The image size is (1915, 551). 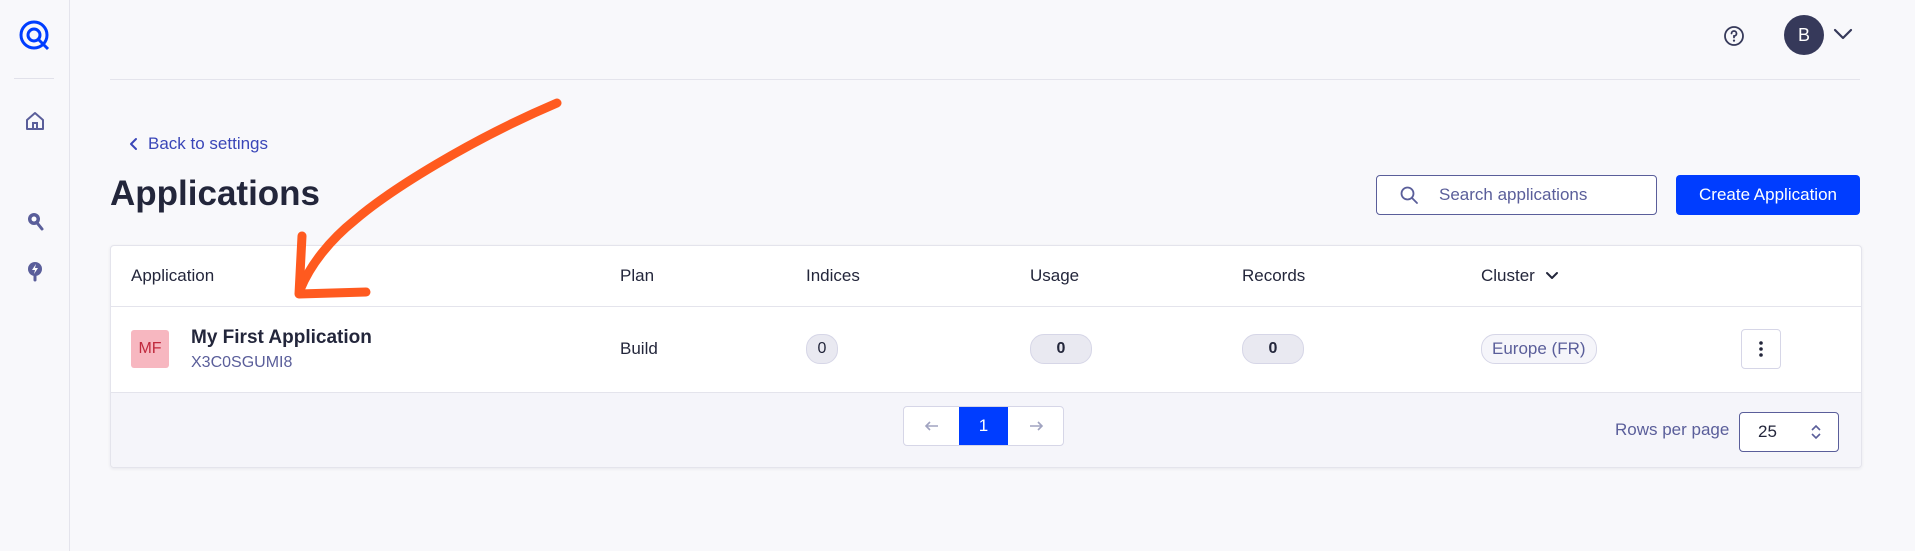 What do you see at coordinates (1544, 195) in the screenshot?
I see `search-input` at bounding box center [1544, 195].